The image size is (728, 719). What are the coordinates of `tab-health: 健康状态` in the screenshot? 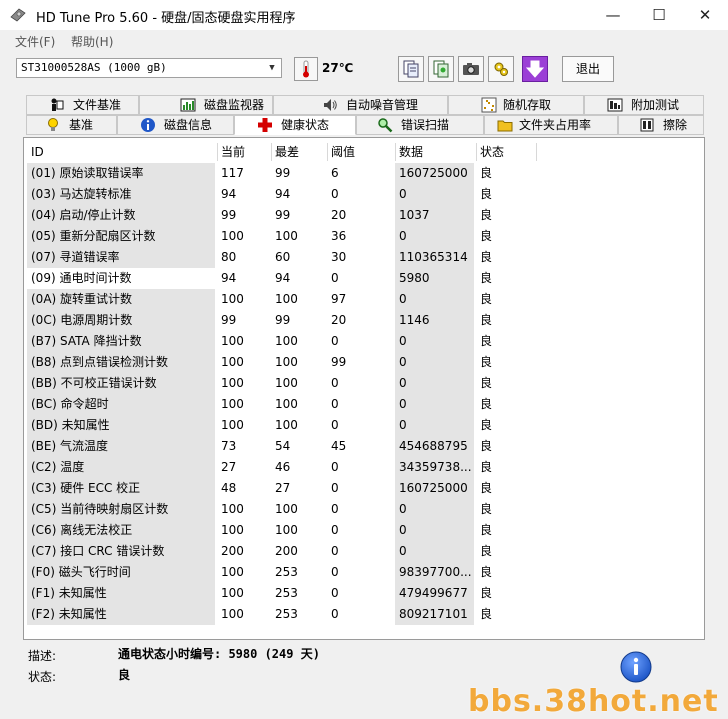 It's located at (295, 125).